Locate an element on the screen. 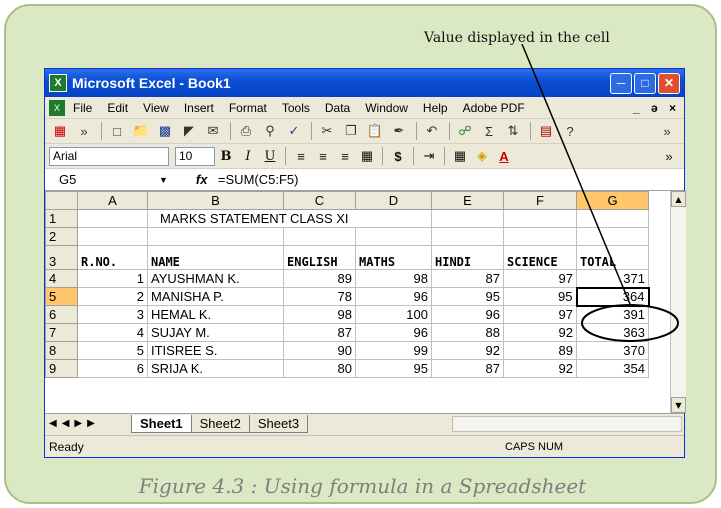 This screenshot has width=721, height=508. callout-ellipse is located at coordinates (630, 323).